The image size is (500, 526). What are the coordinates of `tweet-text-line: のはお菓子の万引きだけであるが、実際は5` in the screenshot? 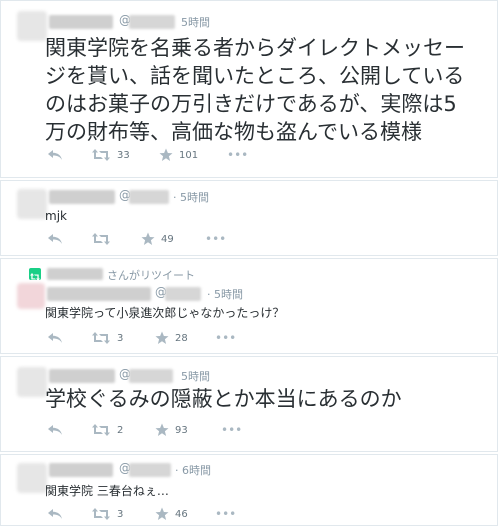 It's located at (251, 104).